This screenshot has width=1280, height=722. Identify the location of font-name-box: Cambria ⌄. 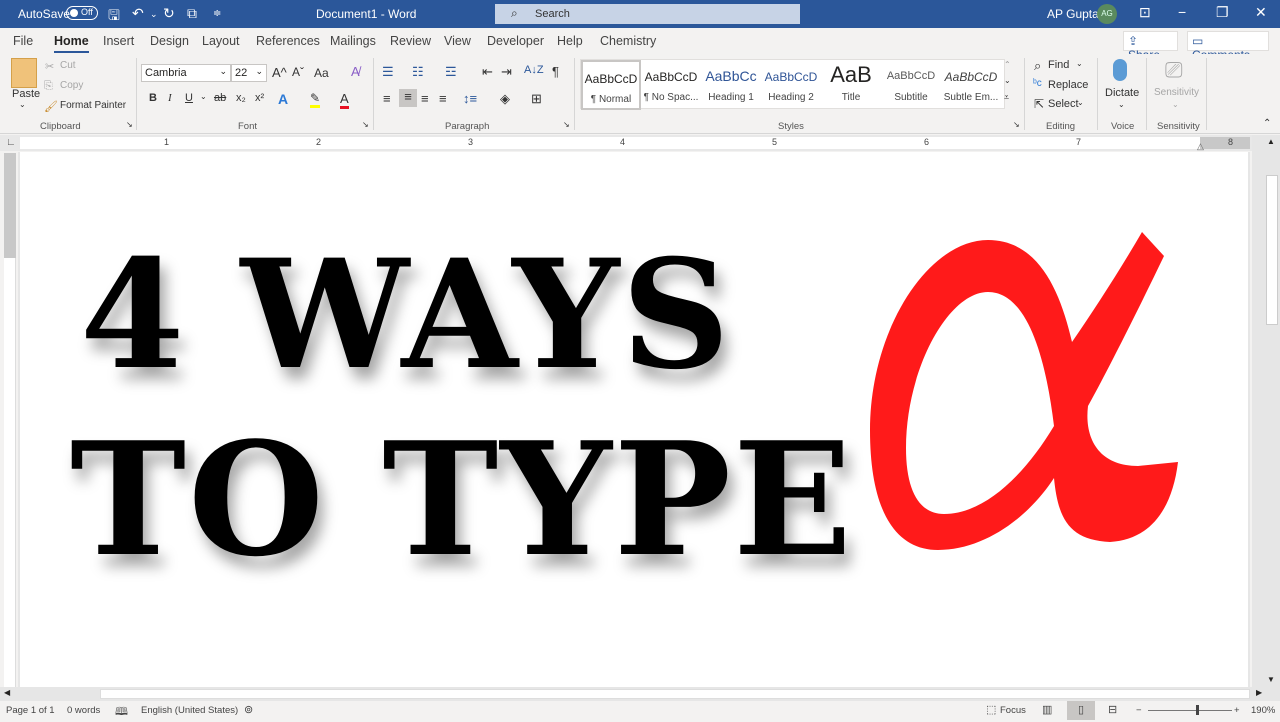
(186, 73).